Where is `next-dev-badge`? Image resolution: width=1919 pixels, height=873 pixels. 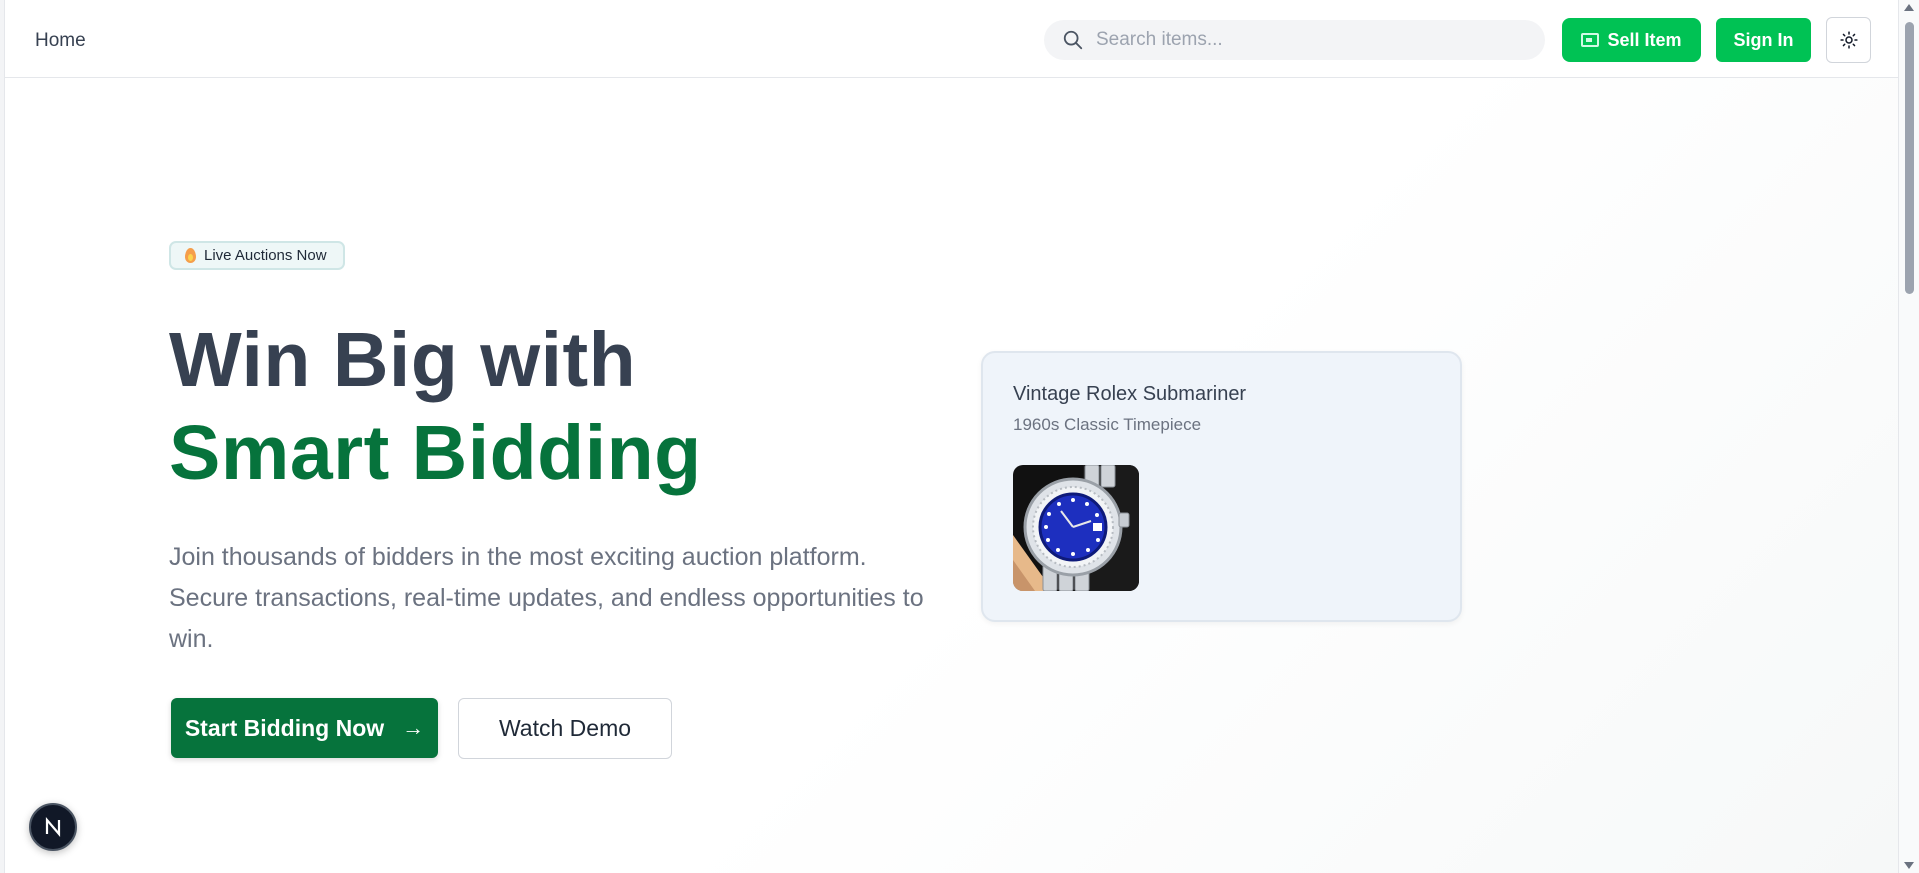
next-dev-badge is located at coordinates (53, 827).